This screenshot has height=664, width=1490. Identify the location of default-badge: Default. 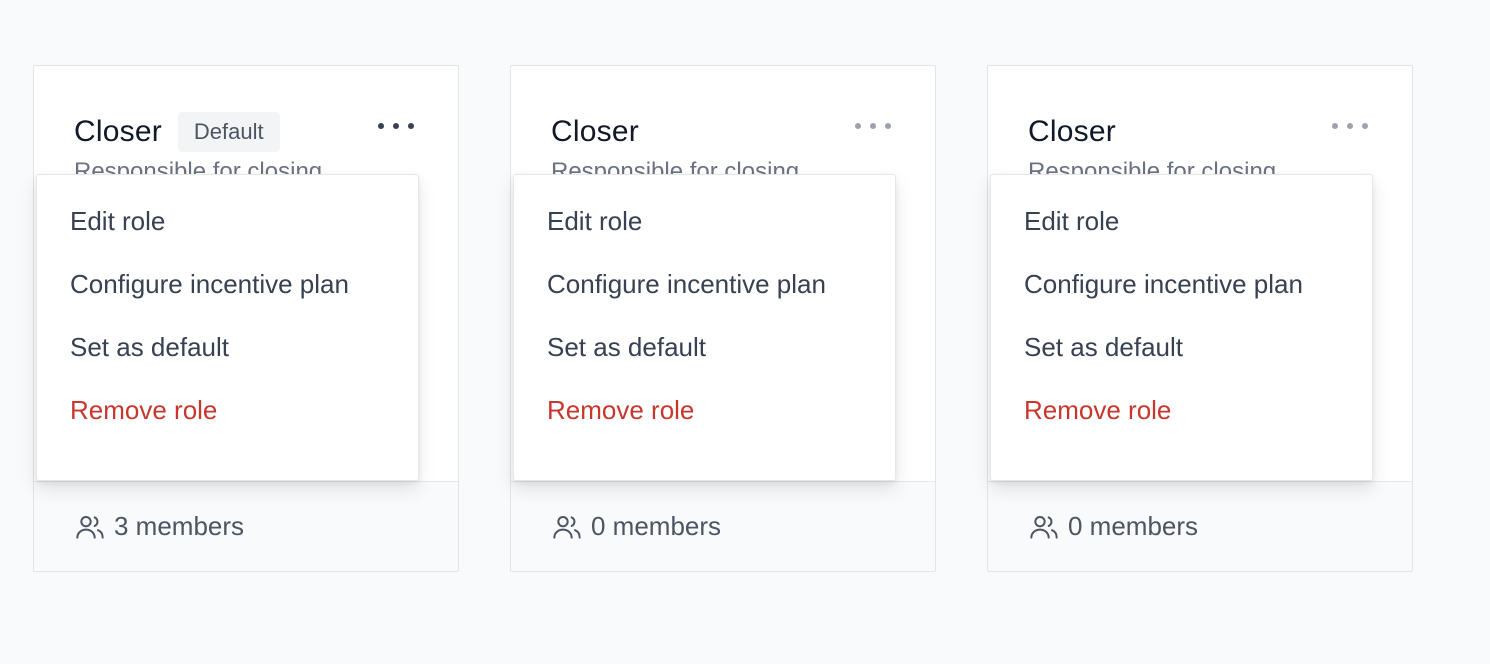
(228, 132).